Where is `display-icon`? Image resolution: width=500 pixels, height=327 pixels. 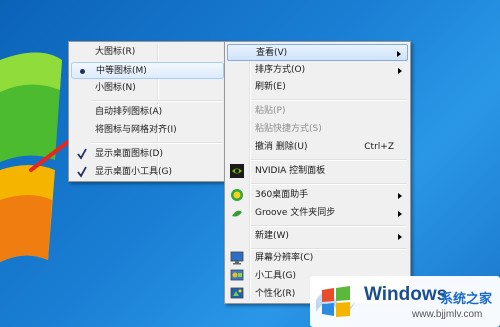 display-icon is located at coordinates (237, 258).